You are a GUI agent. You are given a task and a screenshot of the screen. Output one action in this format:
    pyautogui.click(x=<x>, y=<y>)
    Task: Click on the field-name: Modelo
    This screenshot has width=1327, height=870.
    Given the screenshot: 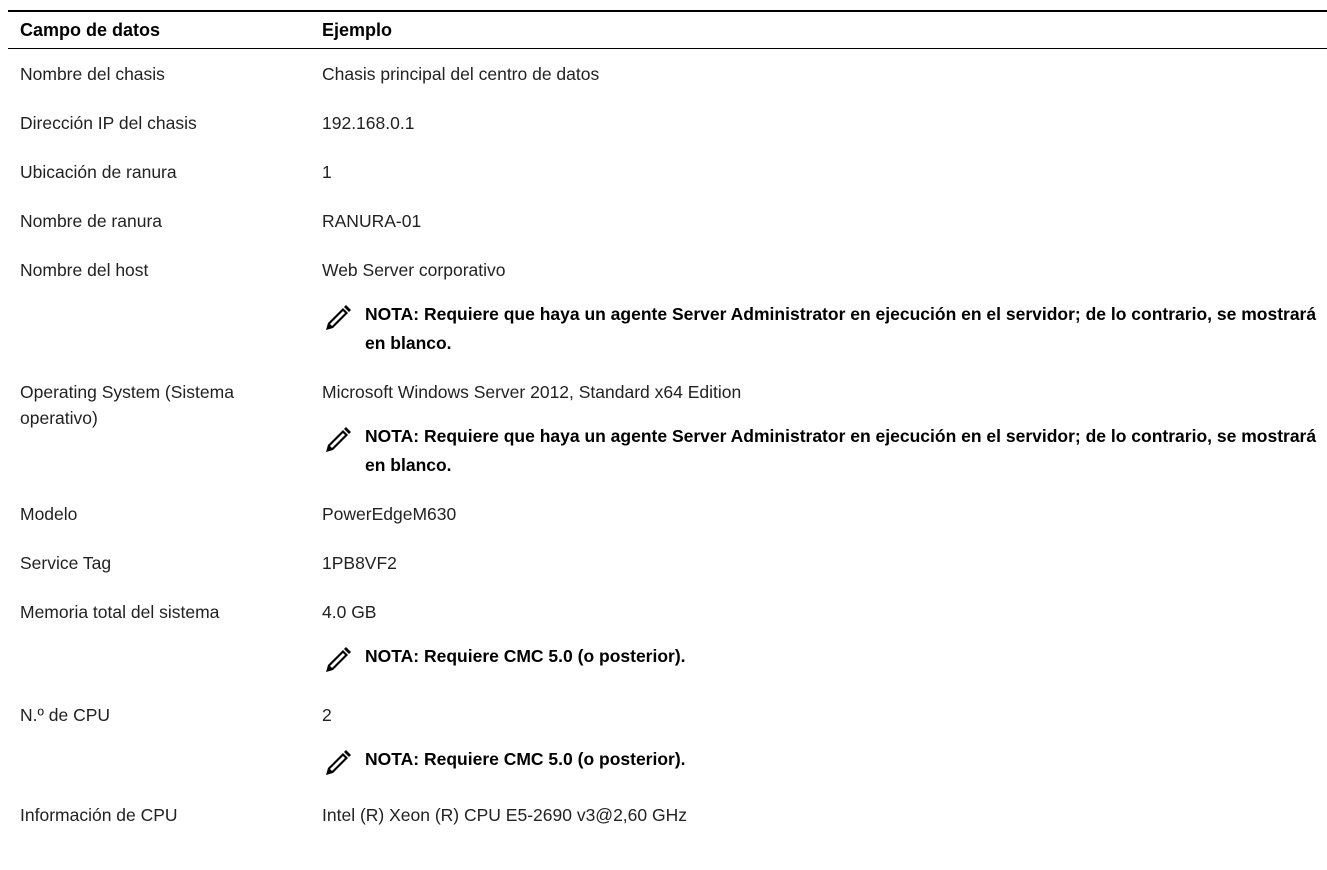 What is the action you would take?
    pyautogui.click(x=49, y=514)
    